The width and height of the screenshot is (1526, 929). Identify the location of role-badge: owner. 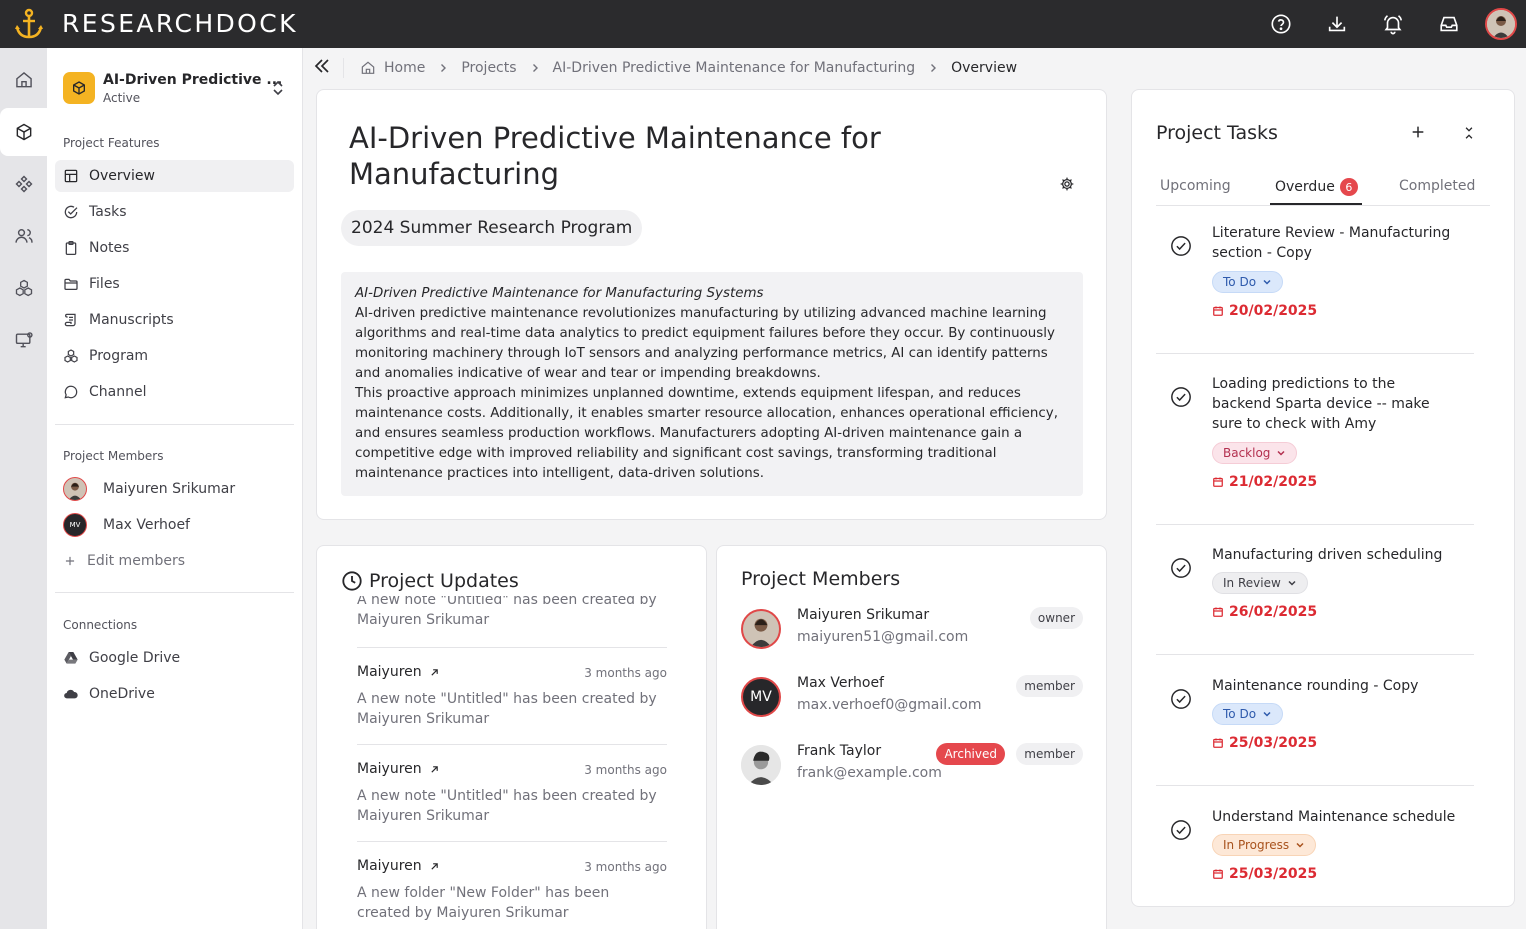
(1056, 618).